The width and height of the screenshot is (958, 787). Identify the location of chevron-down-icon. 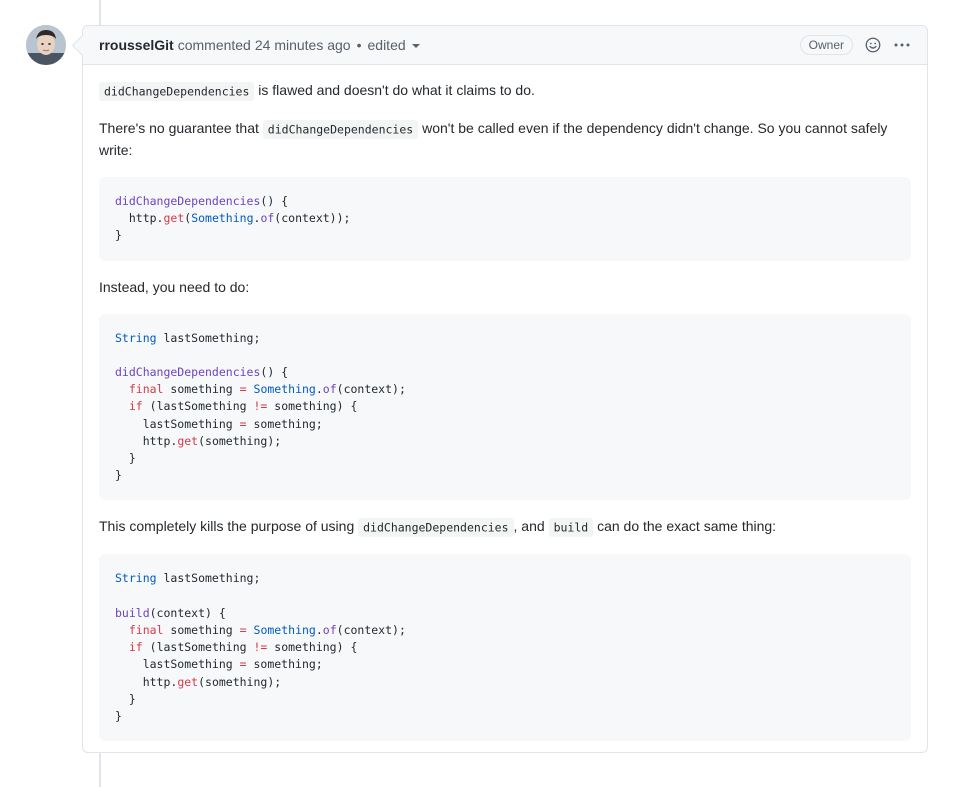
(415, 46).